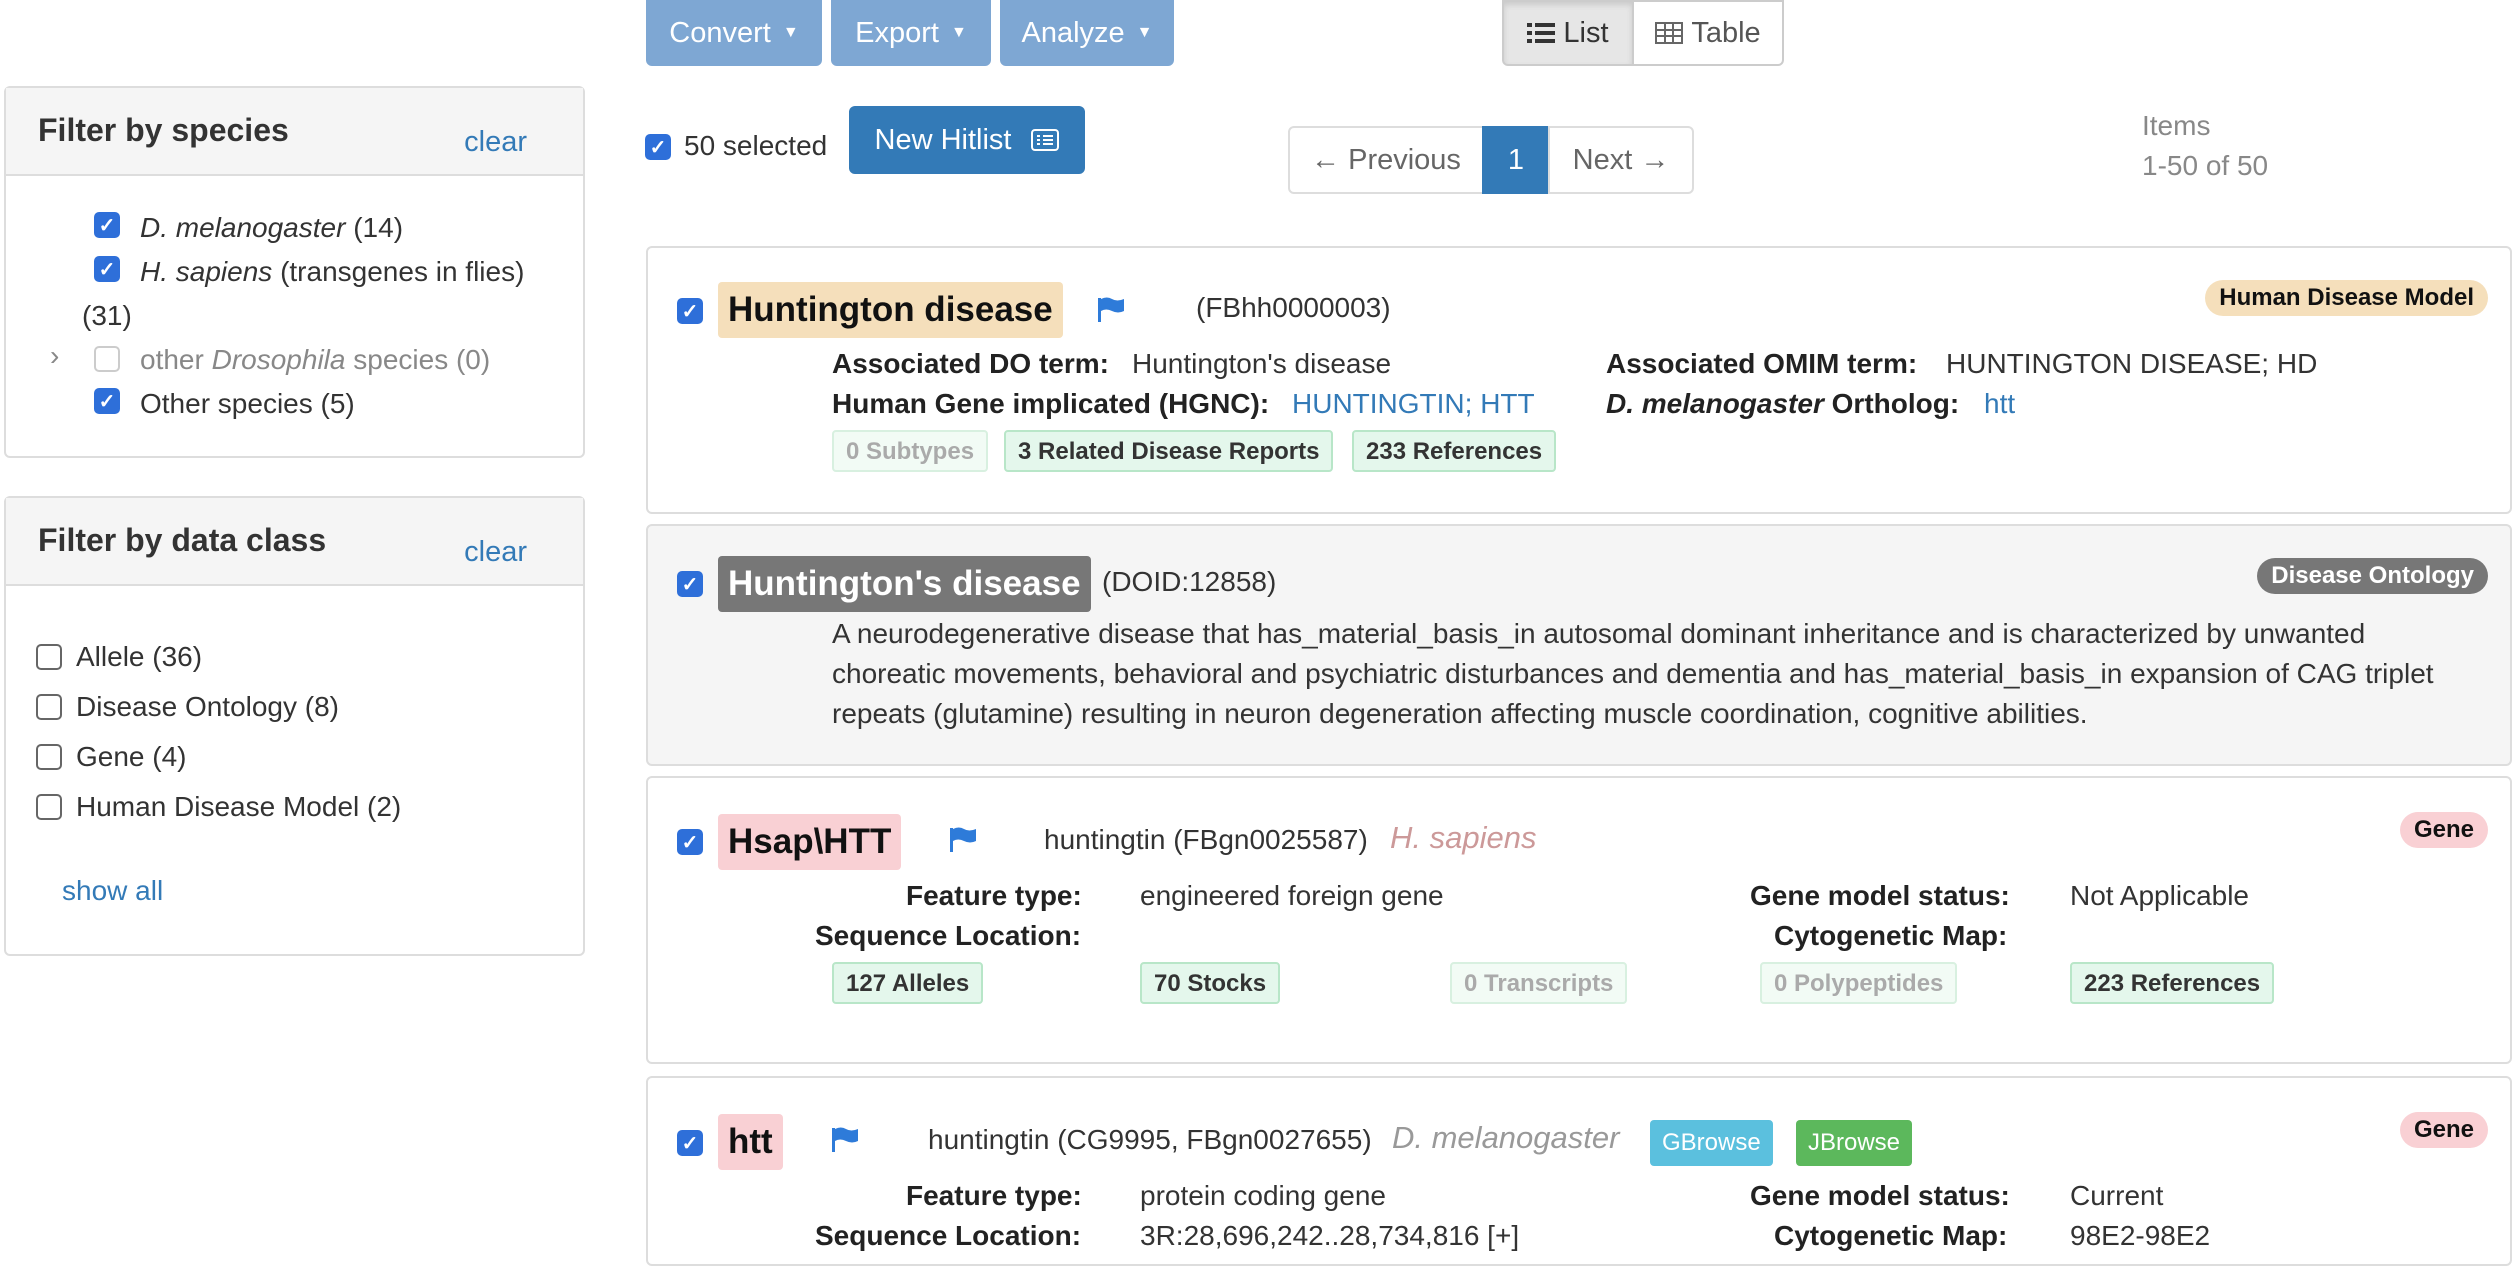 The image size is (2516, 1266). What do you see at coordinates (1708, 33) in the screenshot?
I see `table-view-button: Table` at bounding box center [1708, 33].